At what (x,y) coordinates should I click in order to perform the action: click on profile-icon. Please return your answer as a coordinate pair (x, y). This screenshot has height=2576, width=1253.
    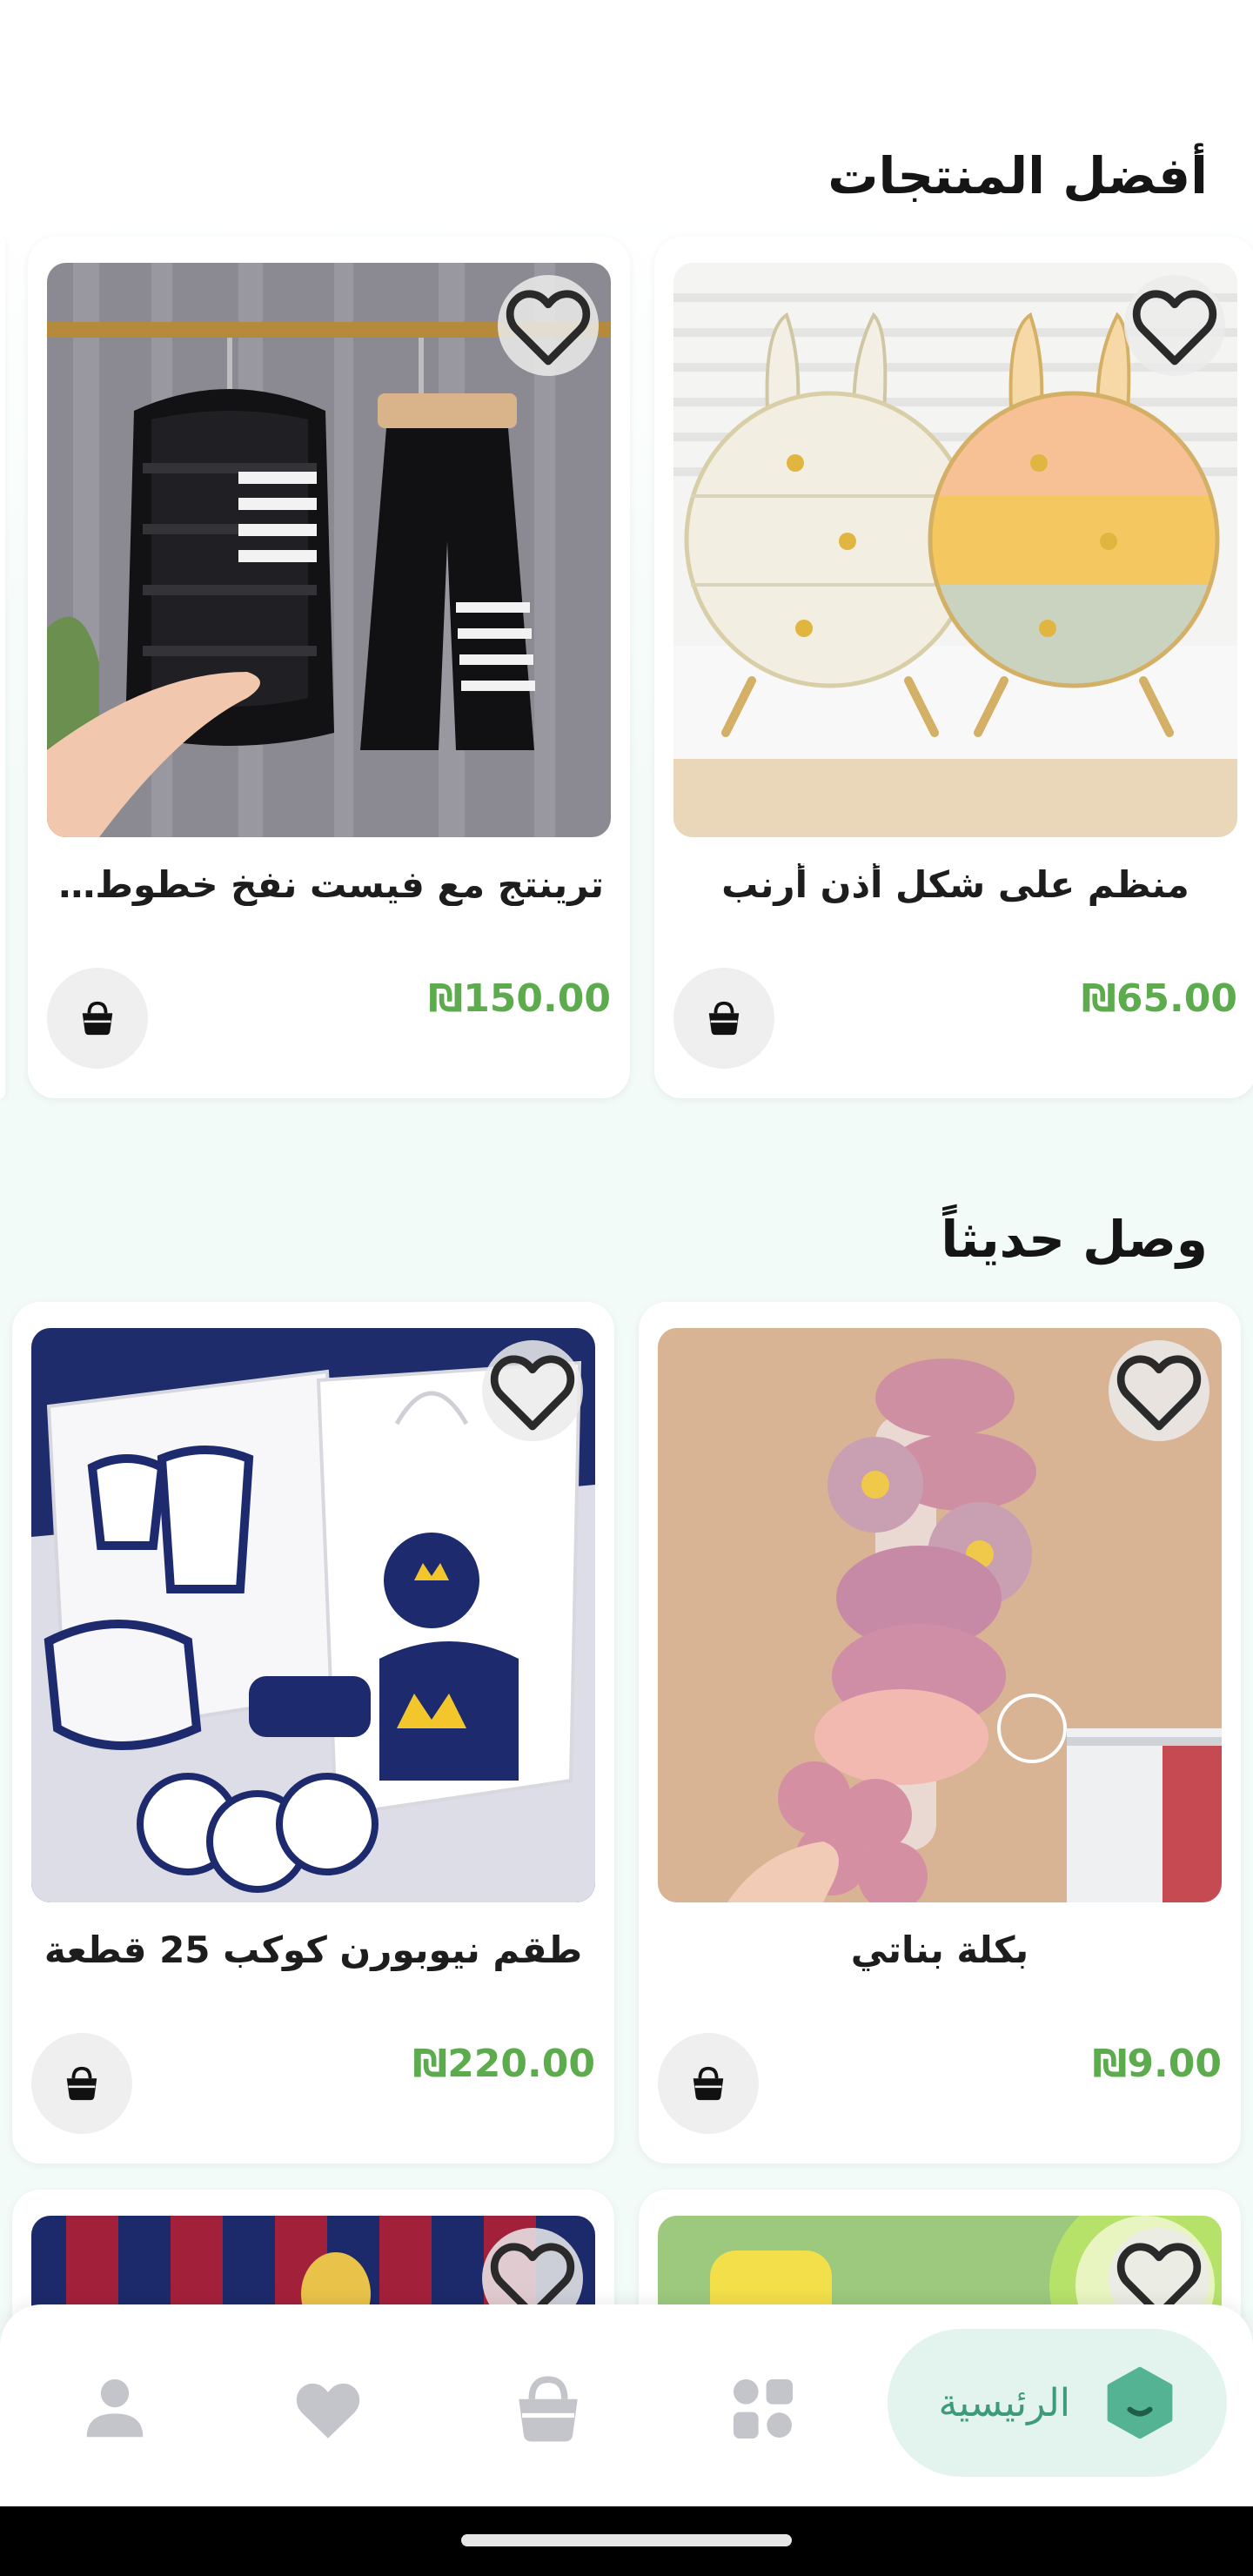
    Looking at the image, I should click on (115, 2408).